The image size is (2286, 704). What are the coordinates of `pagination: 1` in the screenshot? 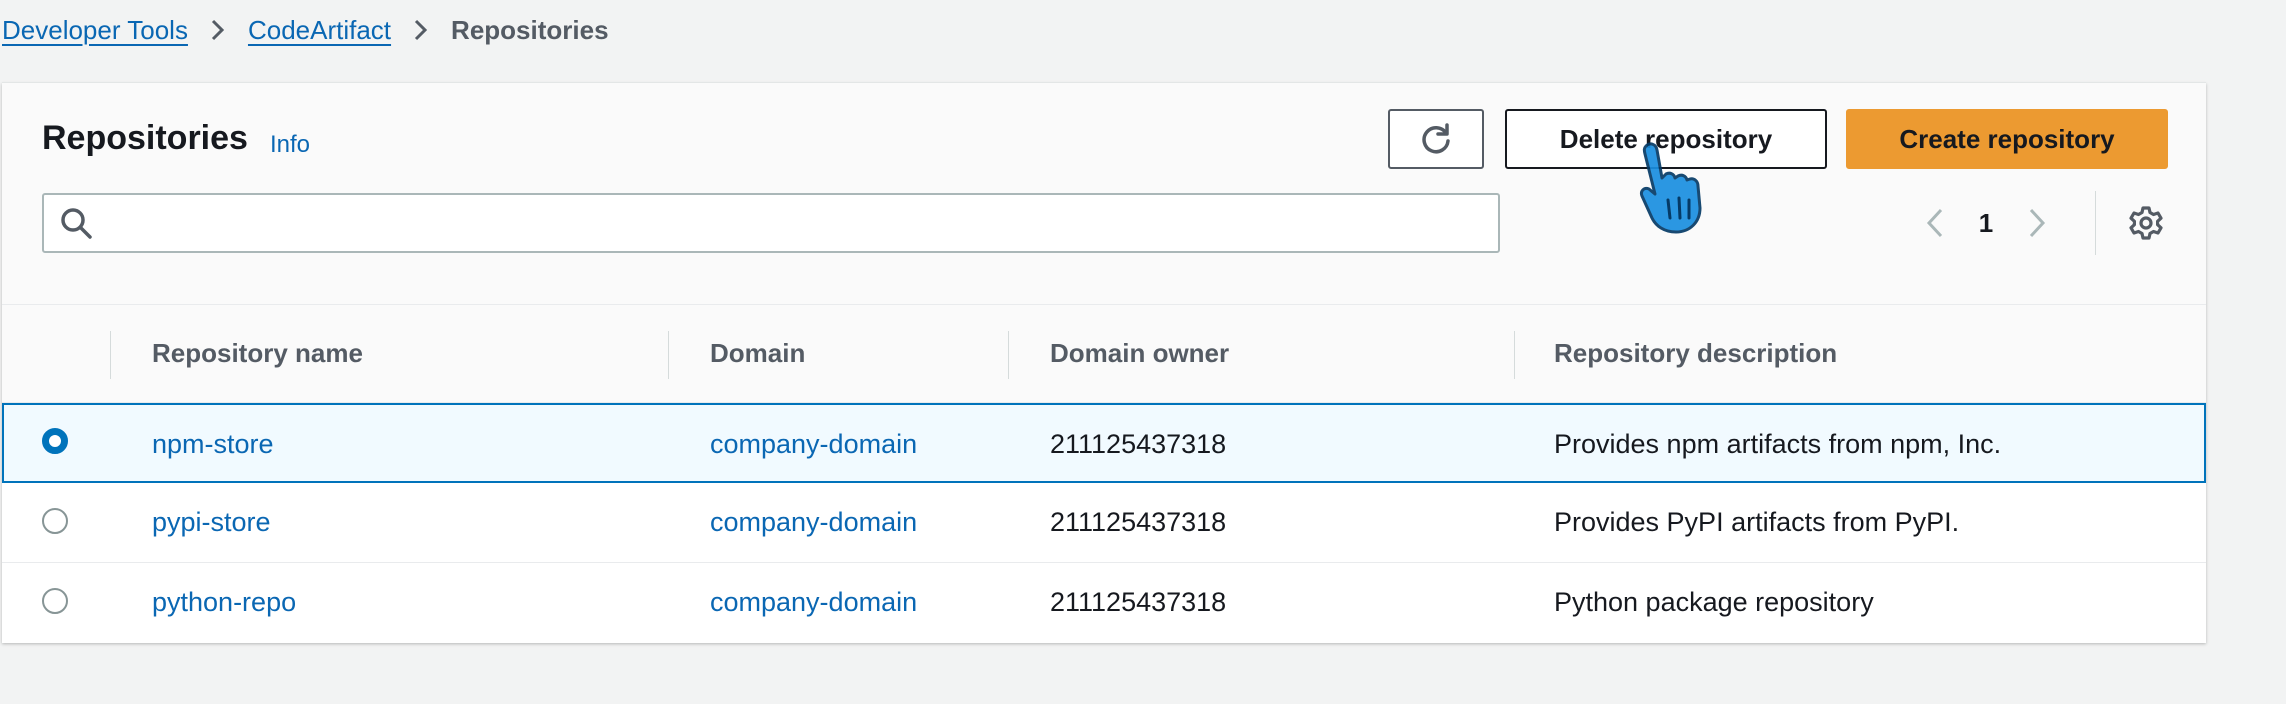 It's located at (1986, 223).